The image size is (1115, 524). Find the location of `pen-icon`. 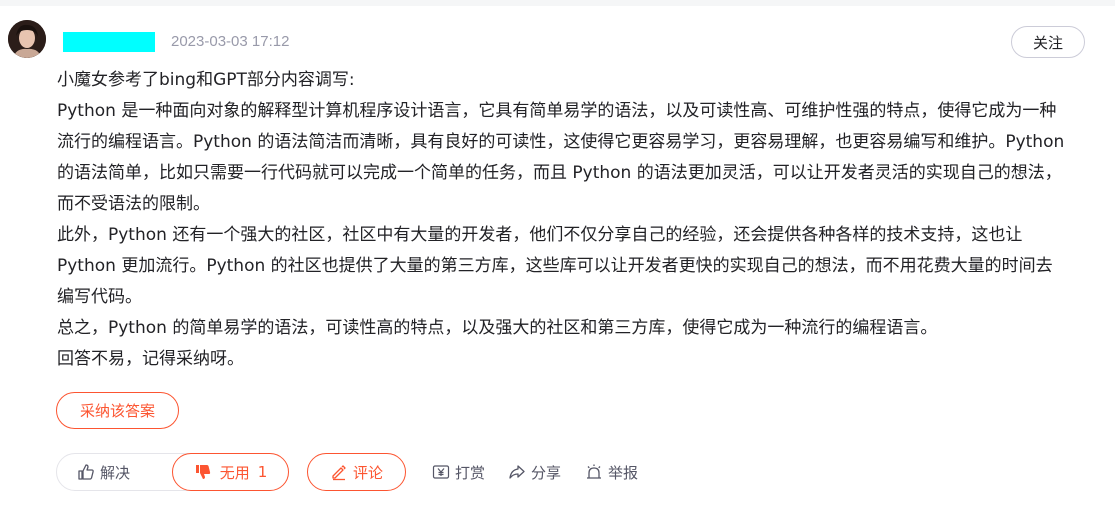

pen-icon is located at coordinates (339, 472).